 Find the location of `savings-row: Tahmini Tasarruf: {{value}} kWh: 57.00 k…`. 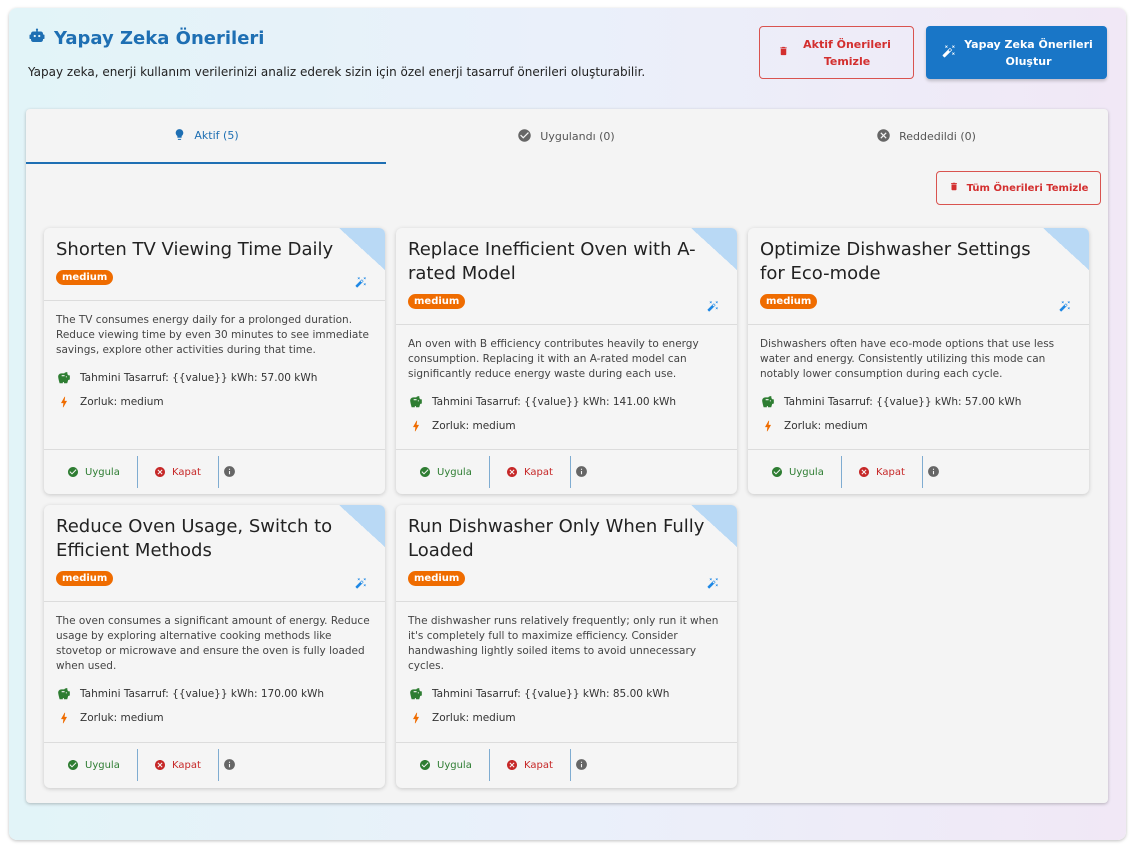

savings-row: Tahmini Tasarruf: {{value}} kWh: 57.00 k… is located at coordinates (890, 402).